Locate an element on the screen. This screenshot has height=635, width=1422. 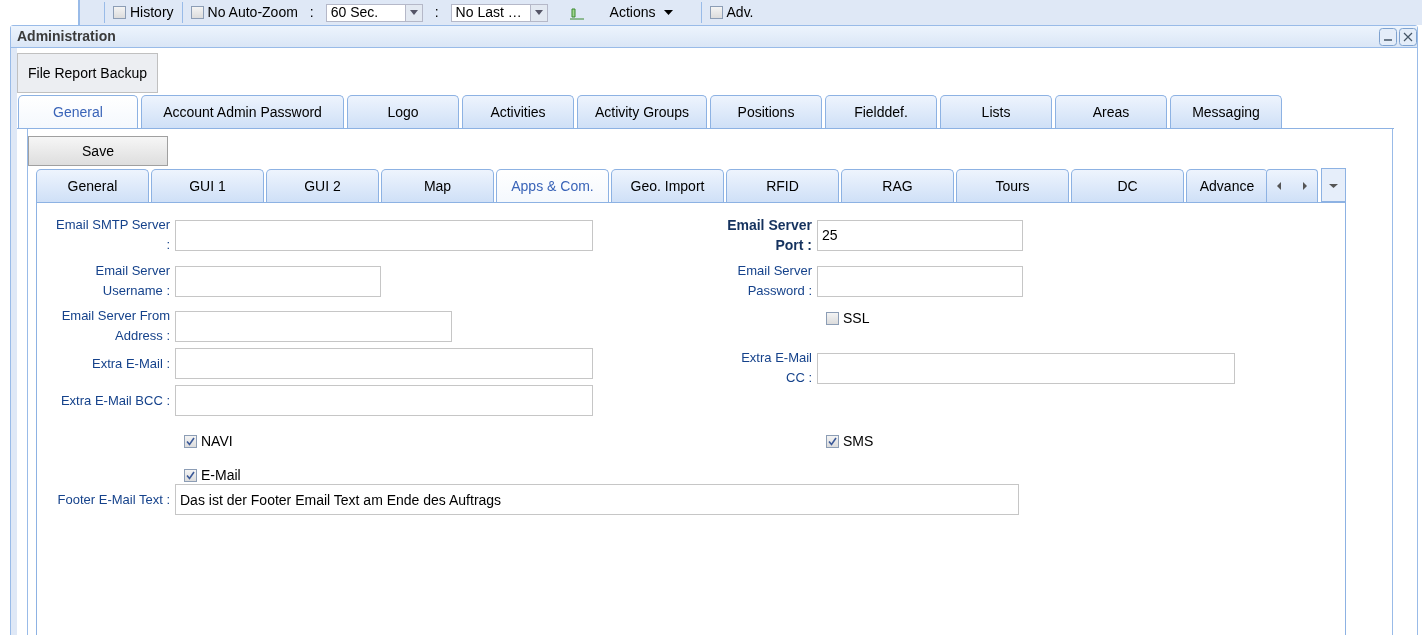
checkbox-label: Adv. is located at coordinates (740, 12).